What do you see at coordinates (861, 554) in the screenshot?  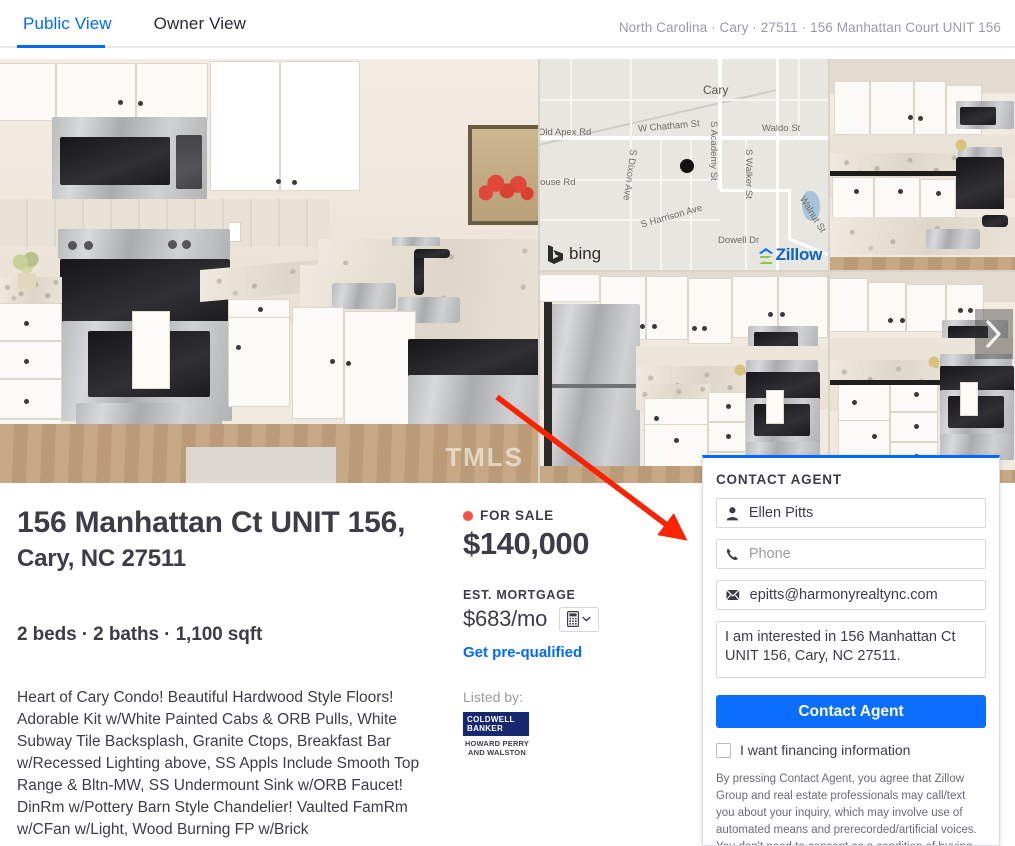 I see `phone-input` at bounding box center [861, 554].